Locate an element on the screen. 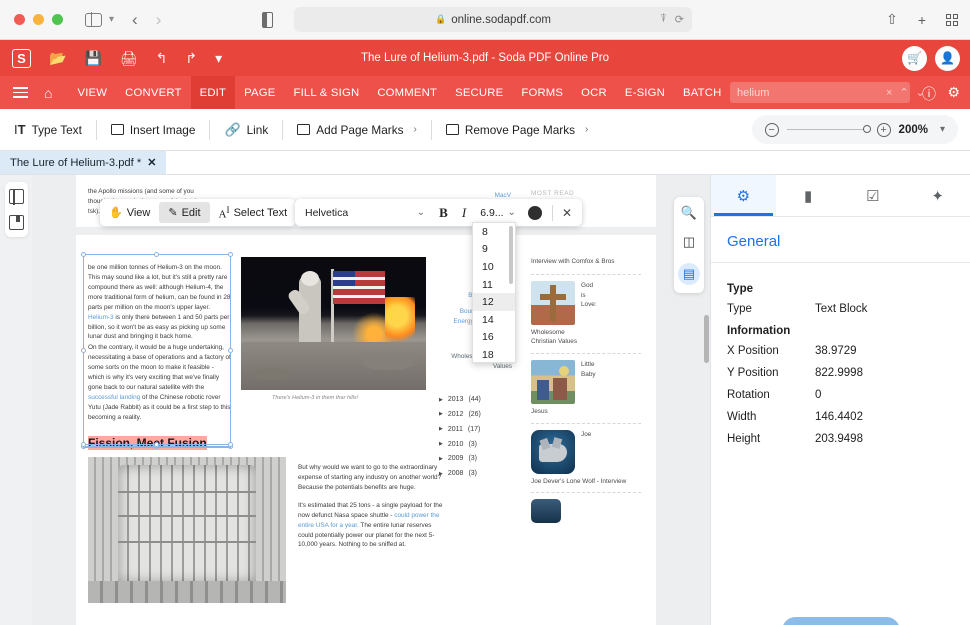 This screenshot has width=970, height=625. search-clear-icon: × is located at coordinates (889, 93).